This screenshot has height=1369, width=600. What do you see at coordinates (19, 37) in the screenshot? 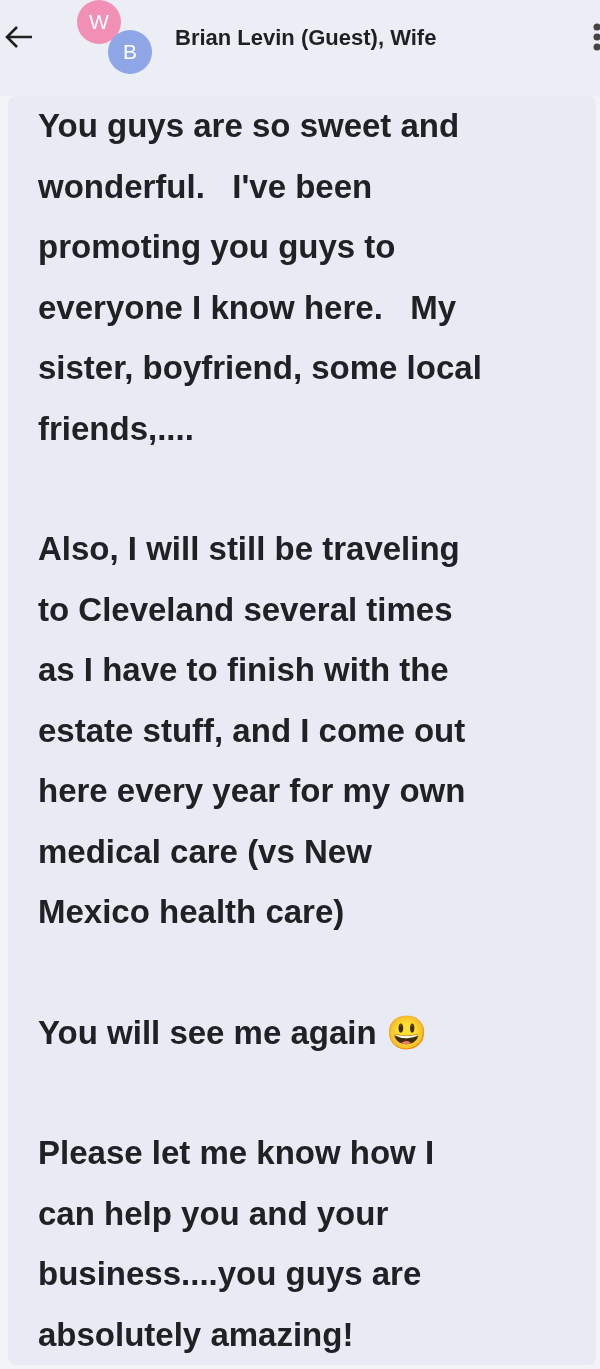
I see `back-arrow-icon` at bounding box center [19, 37].